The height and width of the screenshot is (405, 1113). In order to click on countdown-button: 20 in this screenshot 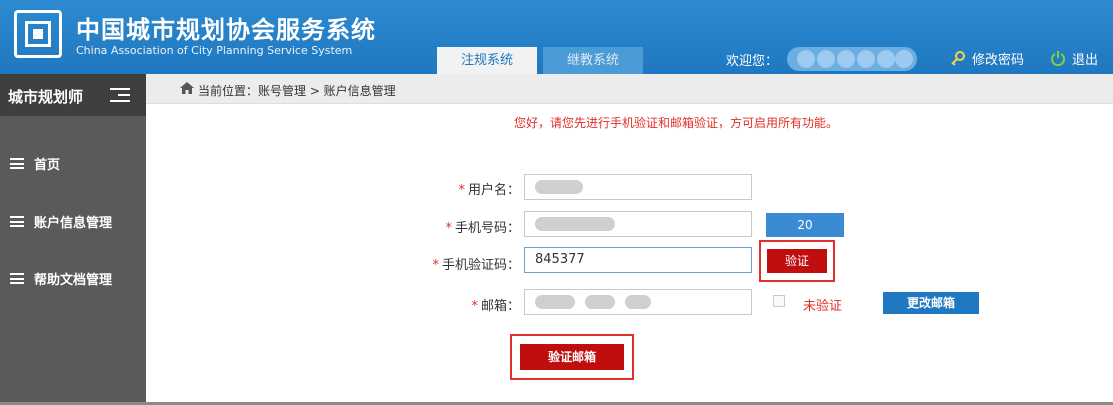, I will do `click(805, 225)`.